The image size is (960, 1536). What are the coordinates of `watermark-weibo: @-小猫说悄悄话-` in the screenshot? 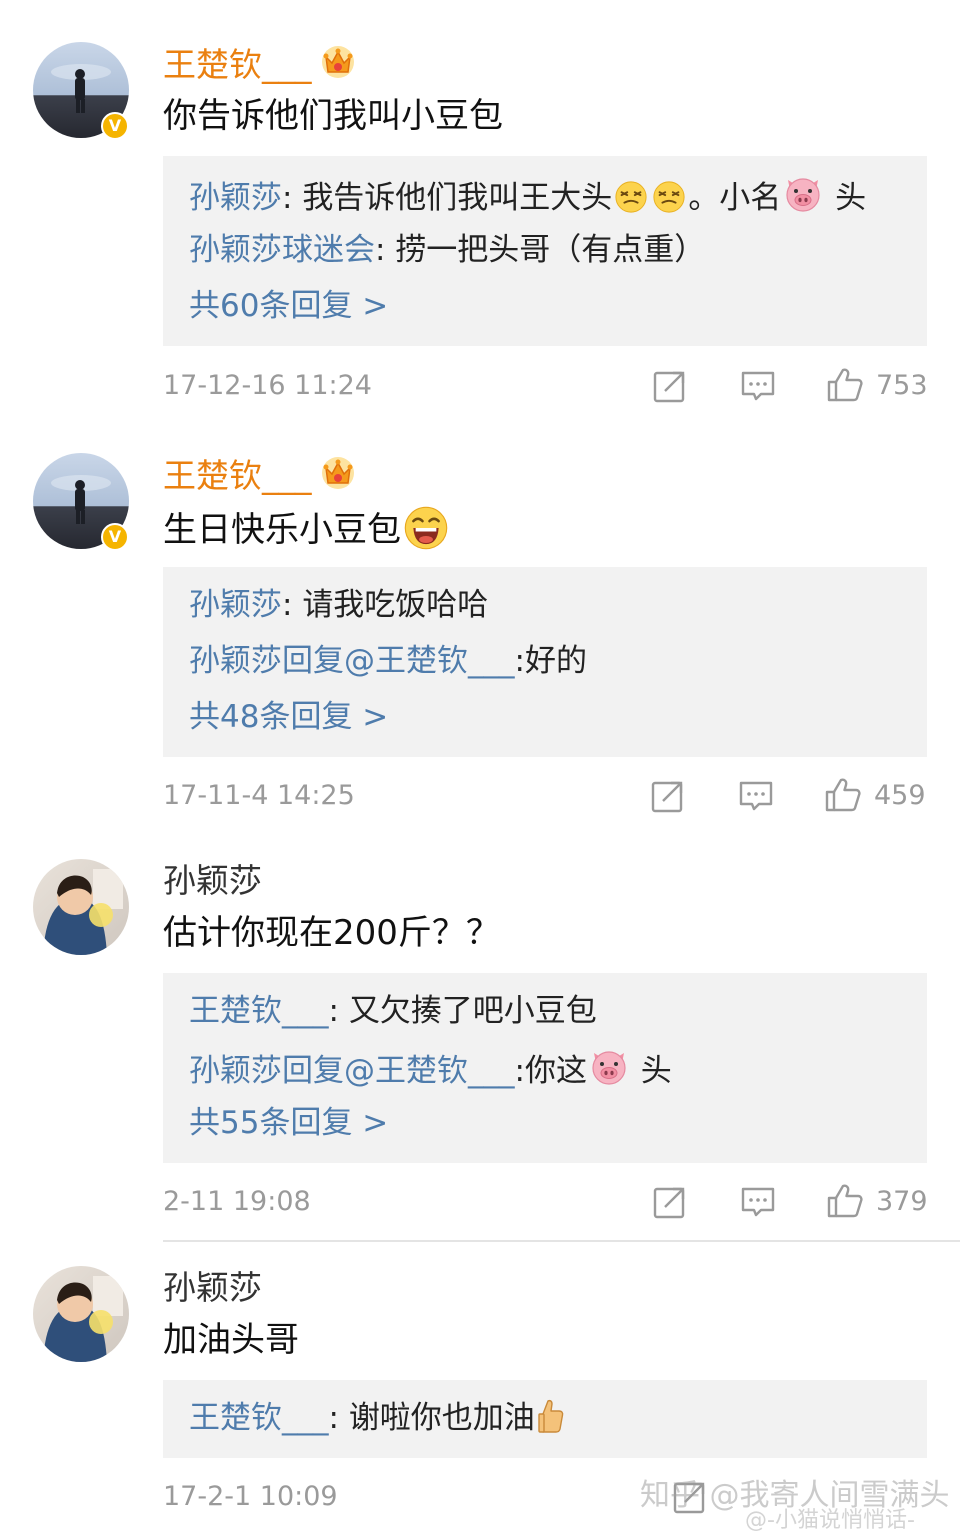 It's located at (830, 1520).